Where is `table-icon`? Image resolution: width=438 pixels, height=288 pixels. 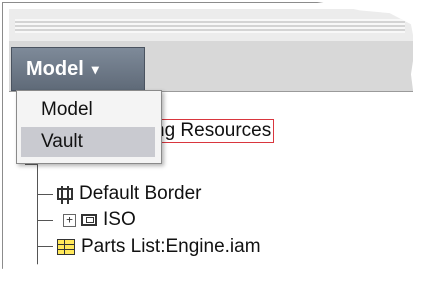
table-icon is located at coordinates (66, 247).